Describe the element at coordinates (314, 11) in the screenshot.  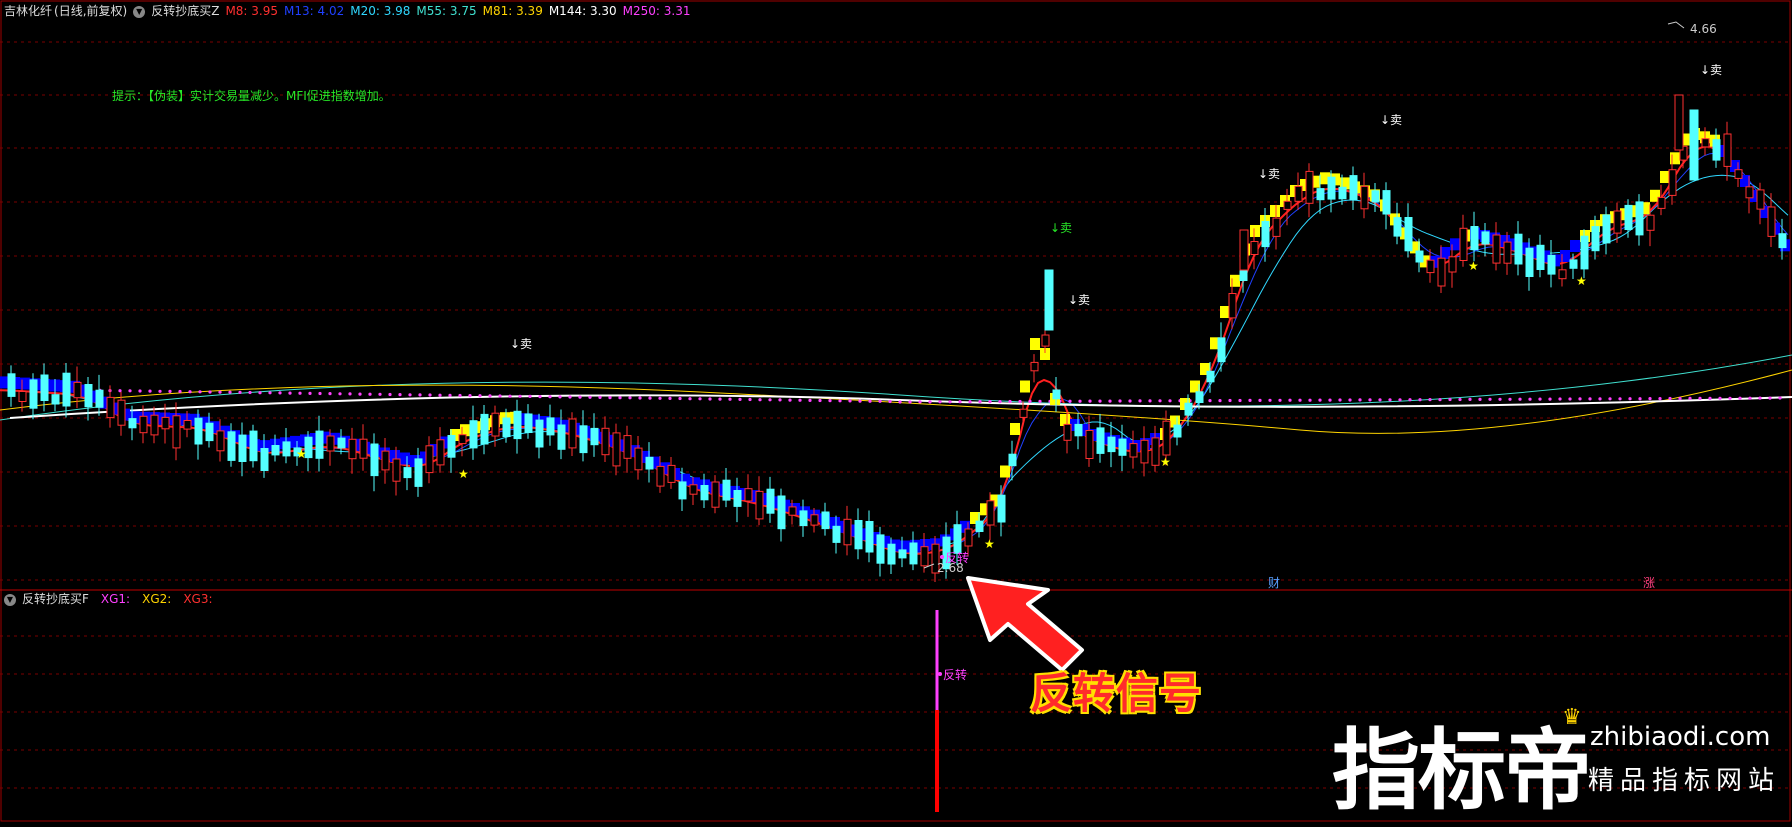
I see `ma-legend-item: M13: 4.02` at that location.